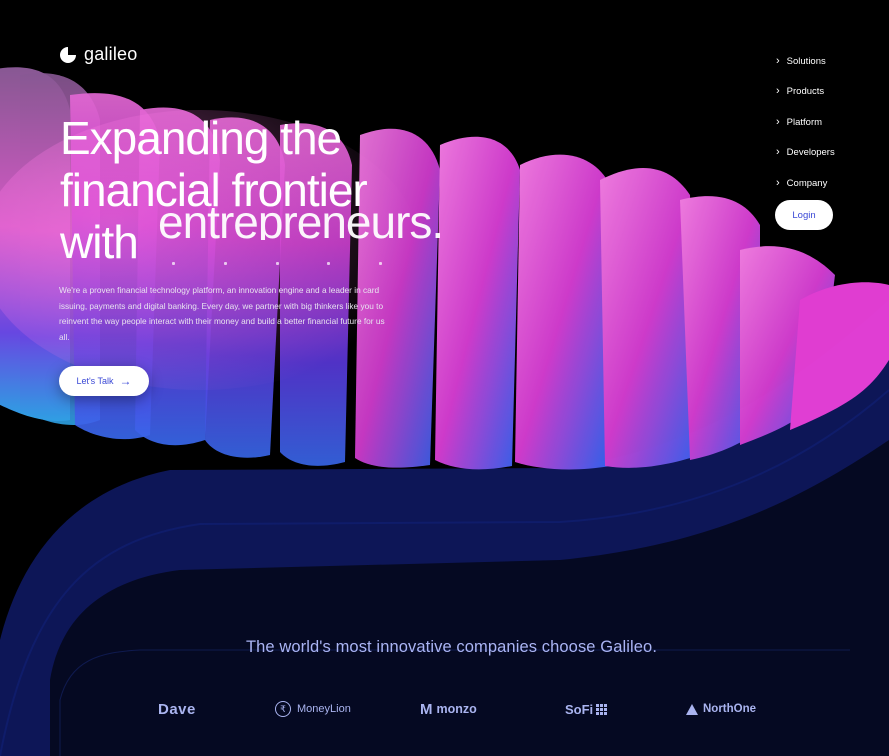 This screenshot has height=756, width=889. I want to click on headline-rotating-word: entrepreneurs., so click(301, 218).